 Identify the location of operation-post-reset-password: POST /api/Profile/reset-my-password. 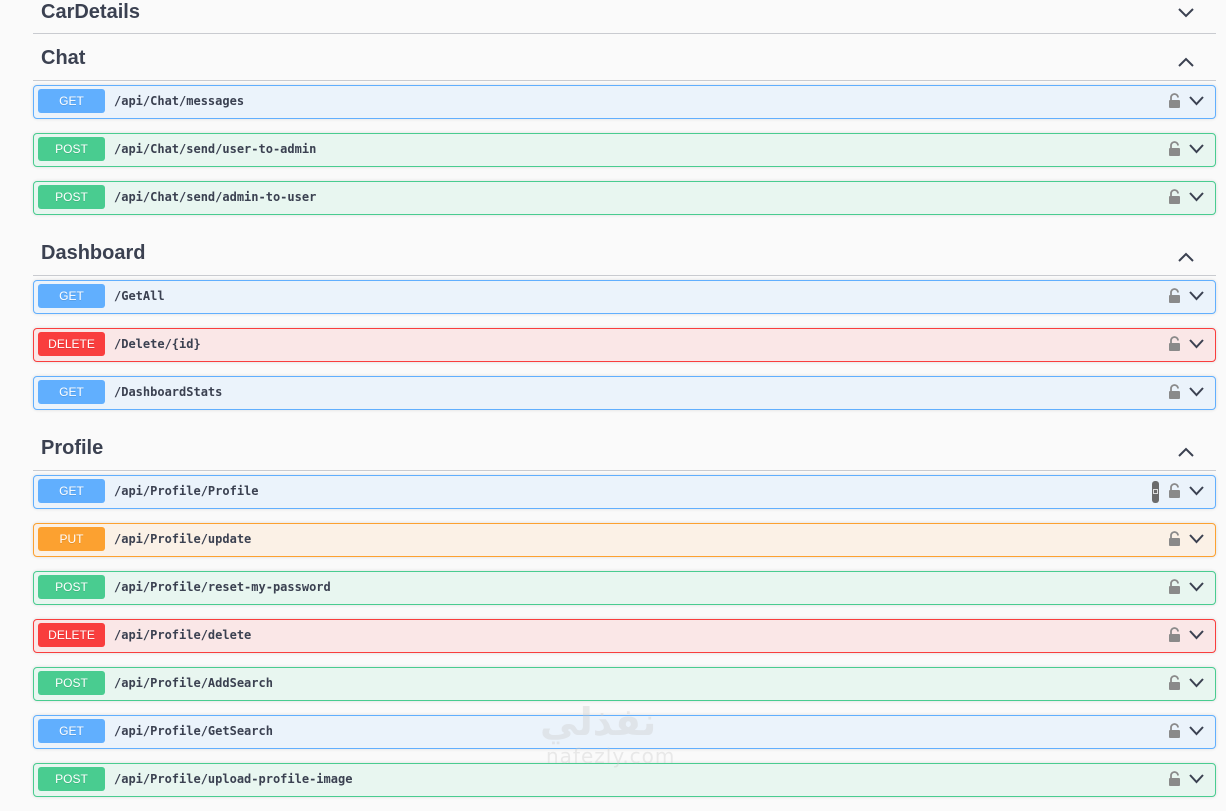
(624, 588).